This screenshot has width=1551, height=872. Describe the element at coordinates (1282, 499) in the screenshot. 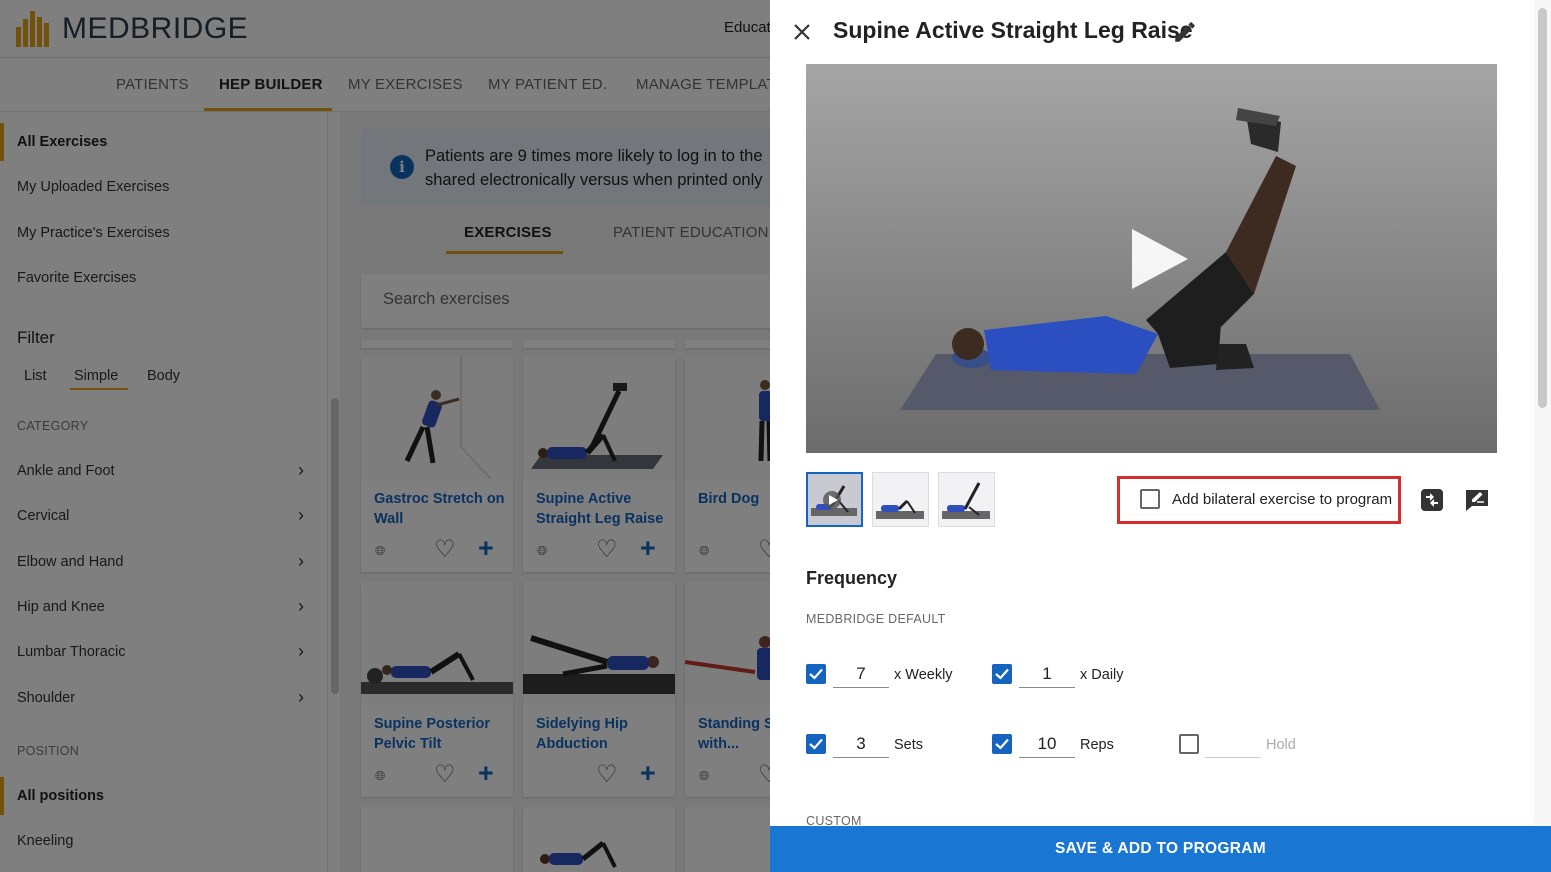

I see `bilateral-label: Add bilateral exercise to program` at that location.